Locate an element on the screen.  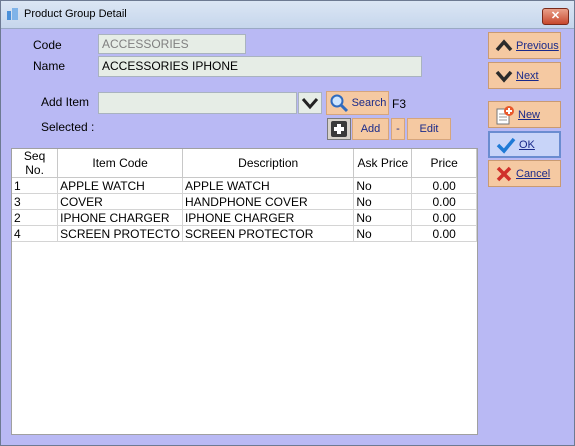
cancel-label: Cancel is located at coordinates (533, 173).